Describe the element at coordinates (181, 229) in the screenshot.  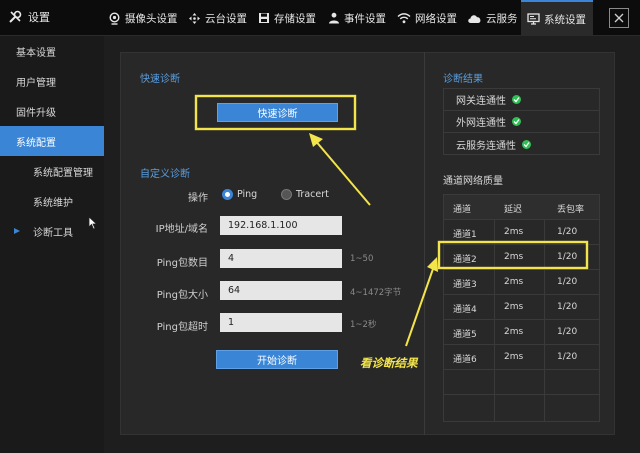
I see `ip-address-label: IP地址/域名` at that location.